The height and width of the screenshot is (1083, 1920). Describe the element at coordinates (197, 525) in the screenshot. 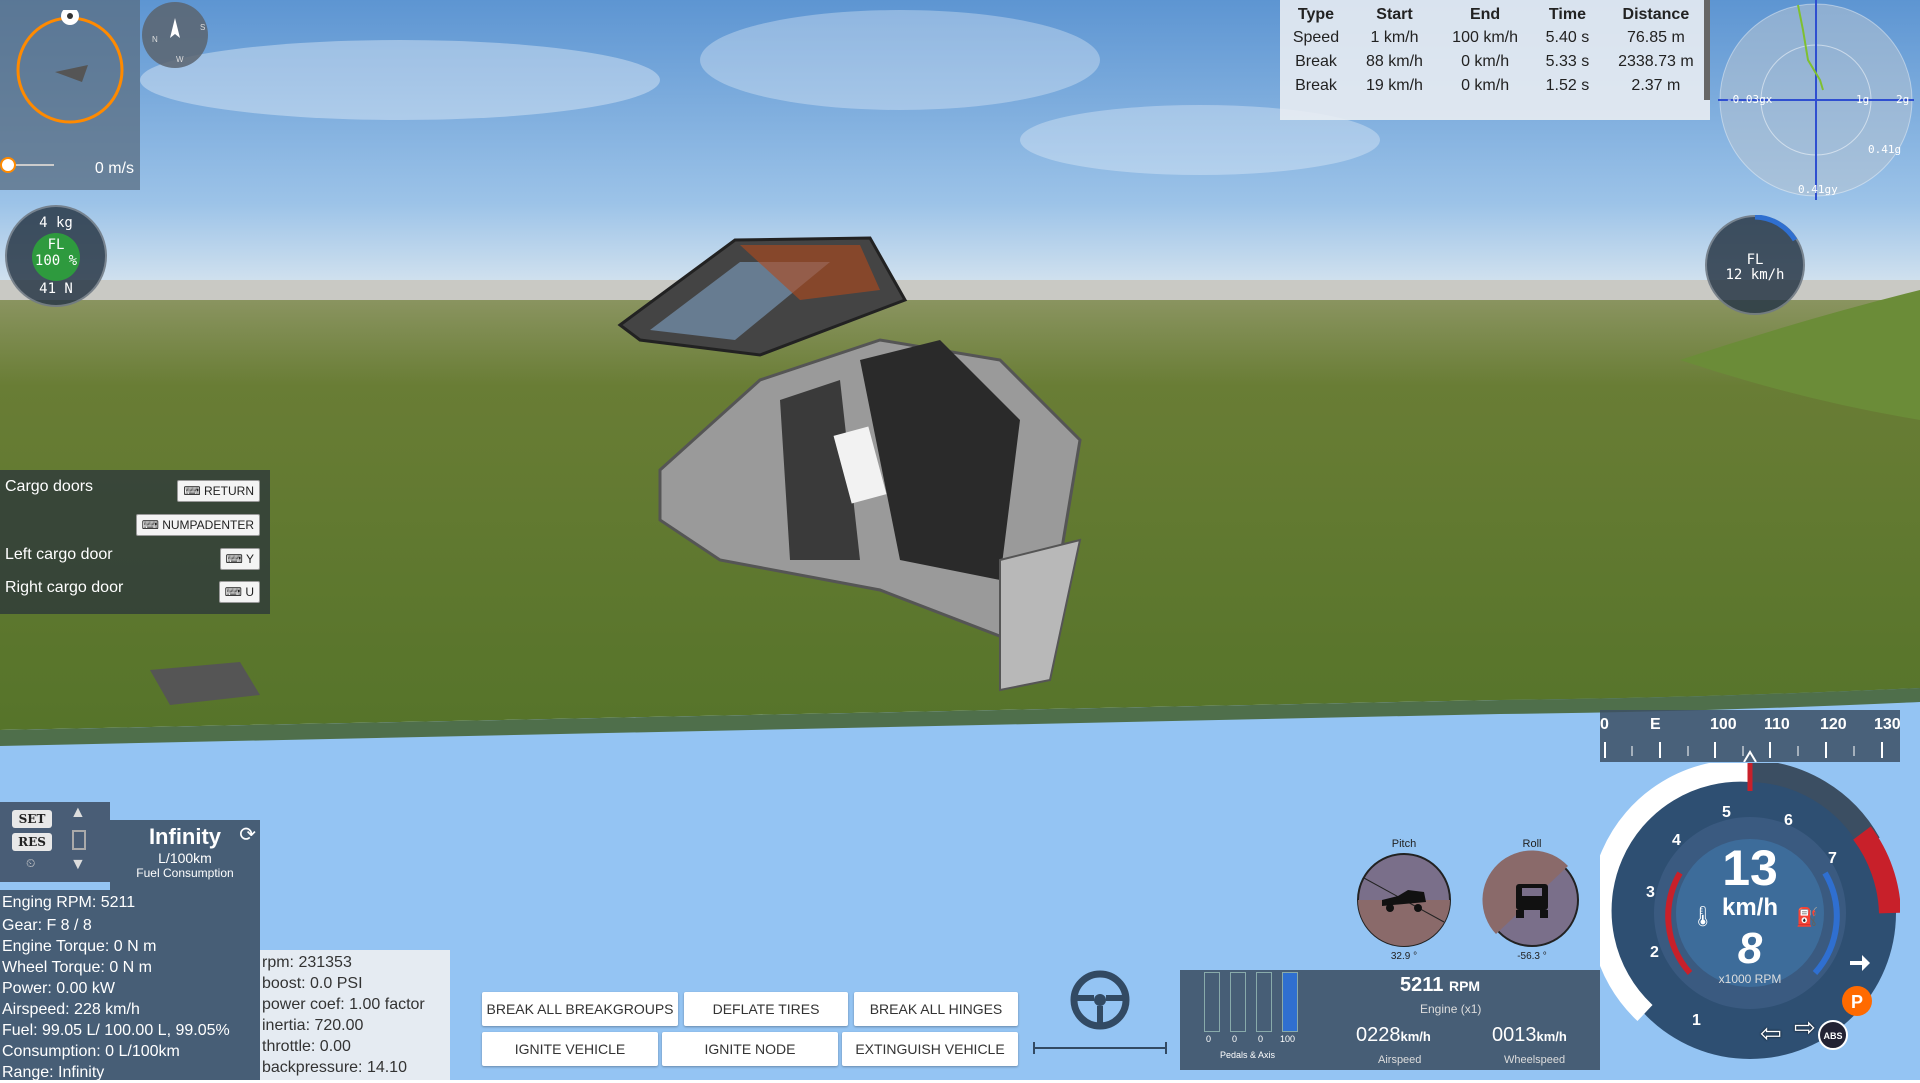

I see `key-numpadenter: ⌨ NUMPADENTER` at that location.